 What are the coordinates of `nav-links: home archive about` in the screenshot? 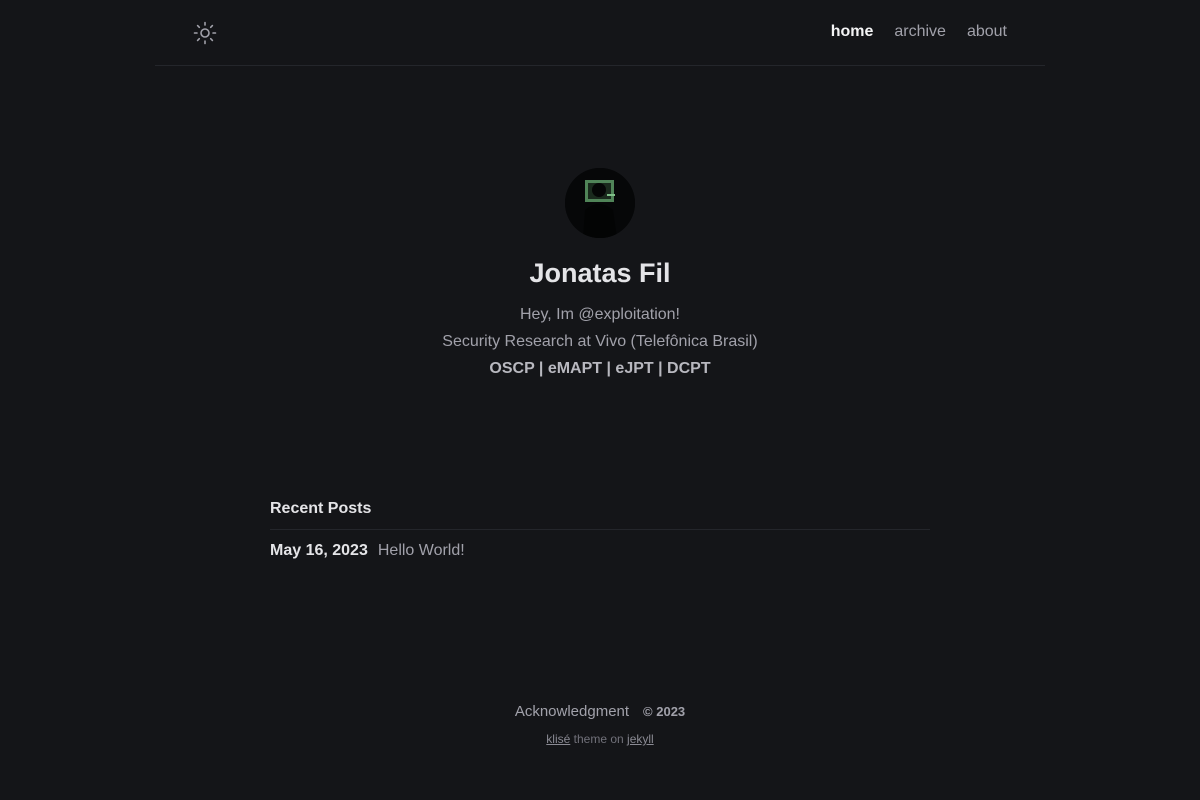 It's located at (919, 32).